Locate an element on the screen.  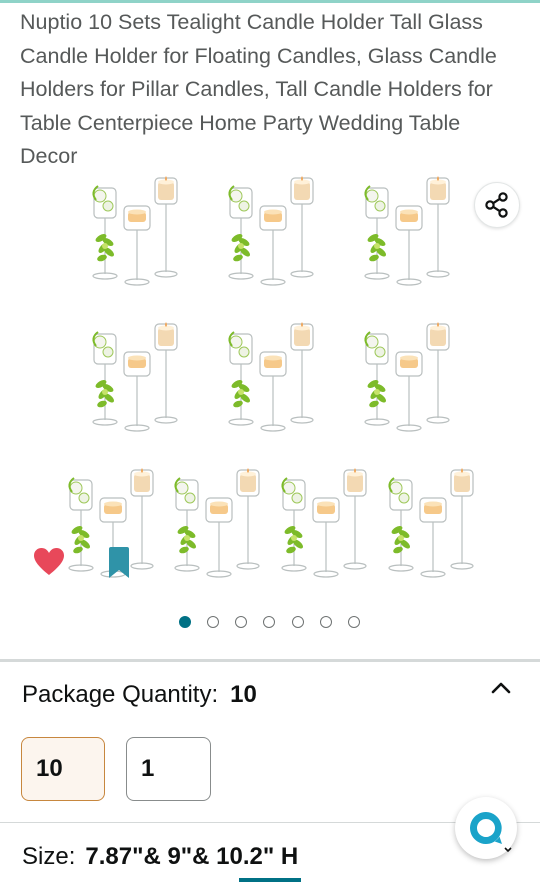
favorite-button is located at coordinates (49, 562).